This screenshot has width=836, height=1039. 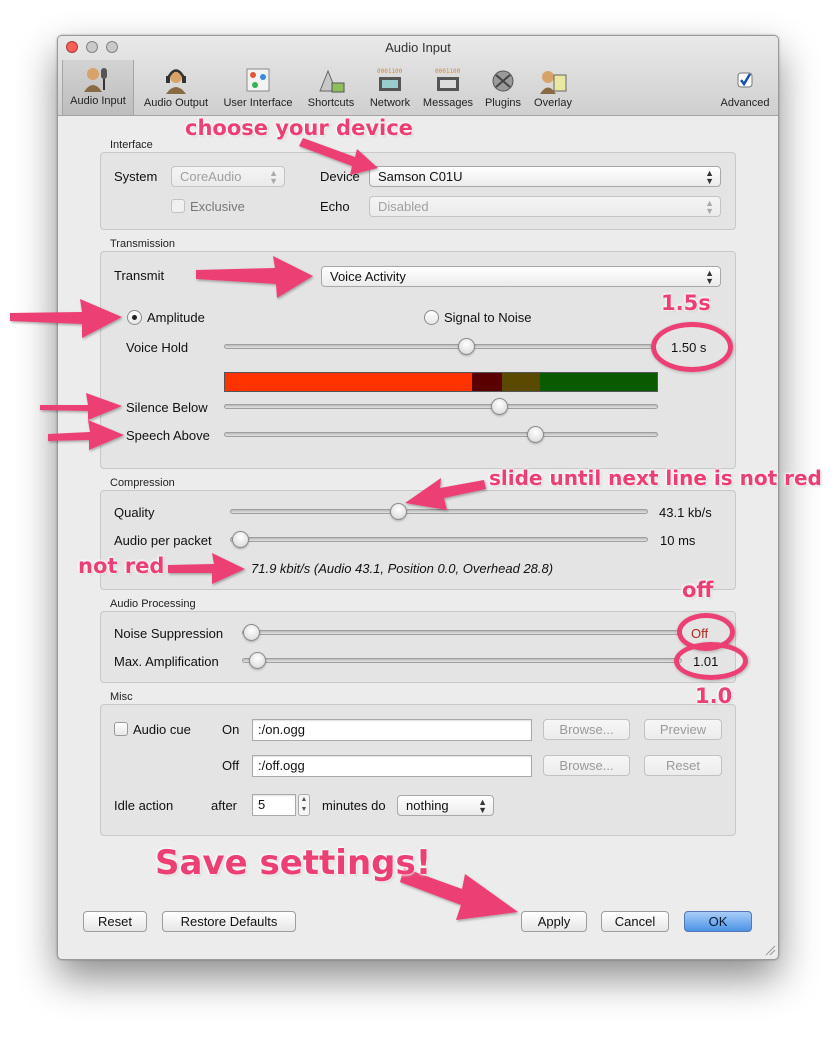 What do you see at coordinates (332, 81) in the screenshot?
I see `keyboard-icon` at bounding box center [332, 81].